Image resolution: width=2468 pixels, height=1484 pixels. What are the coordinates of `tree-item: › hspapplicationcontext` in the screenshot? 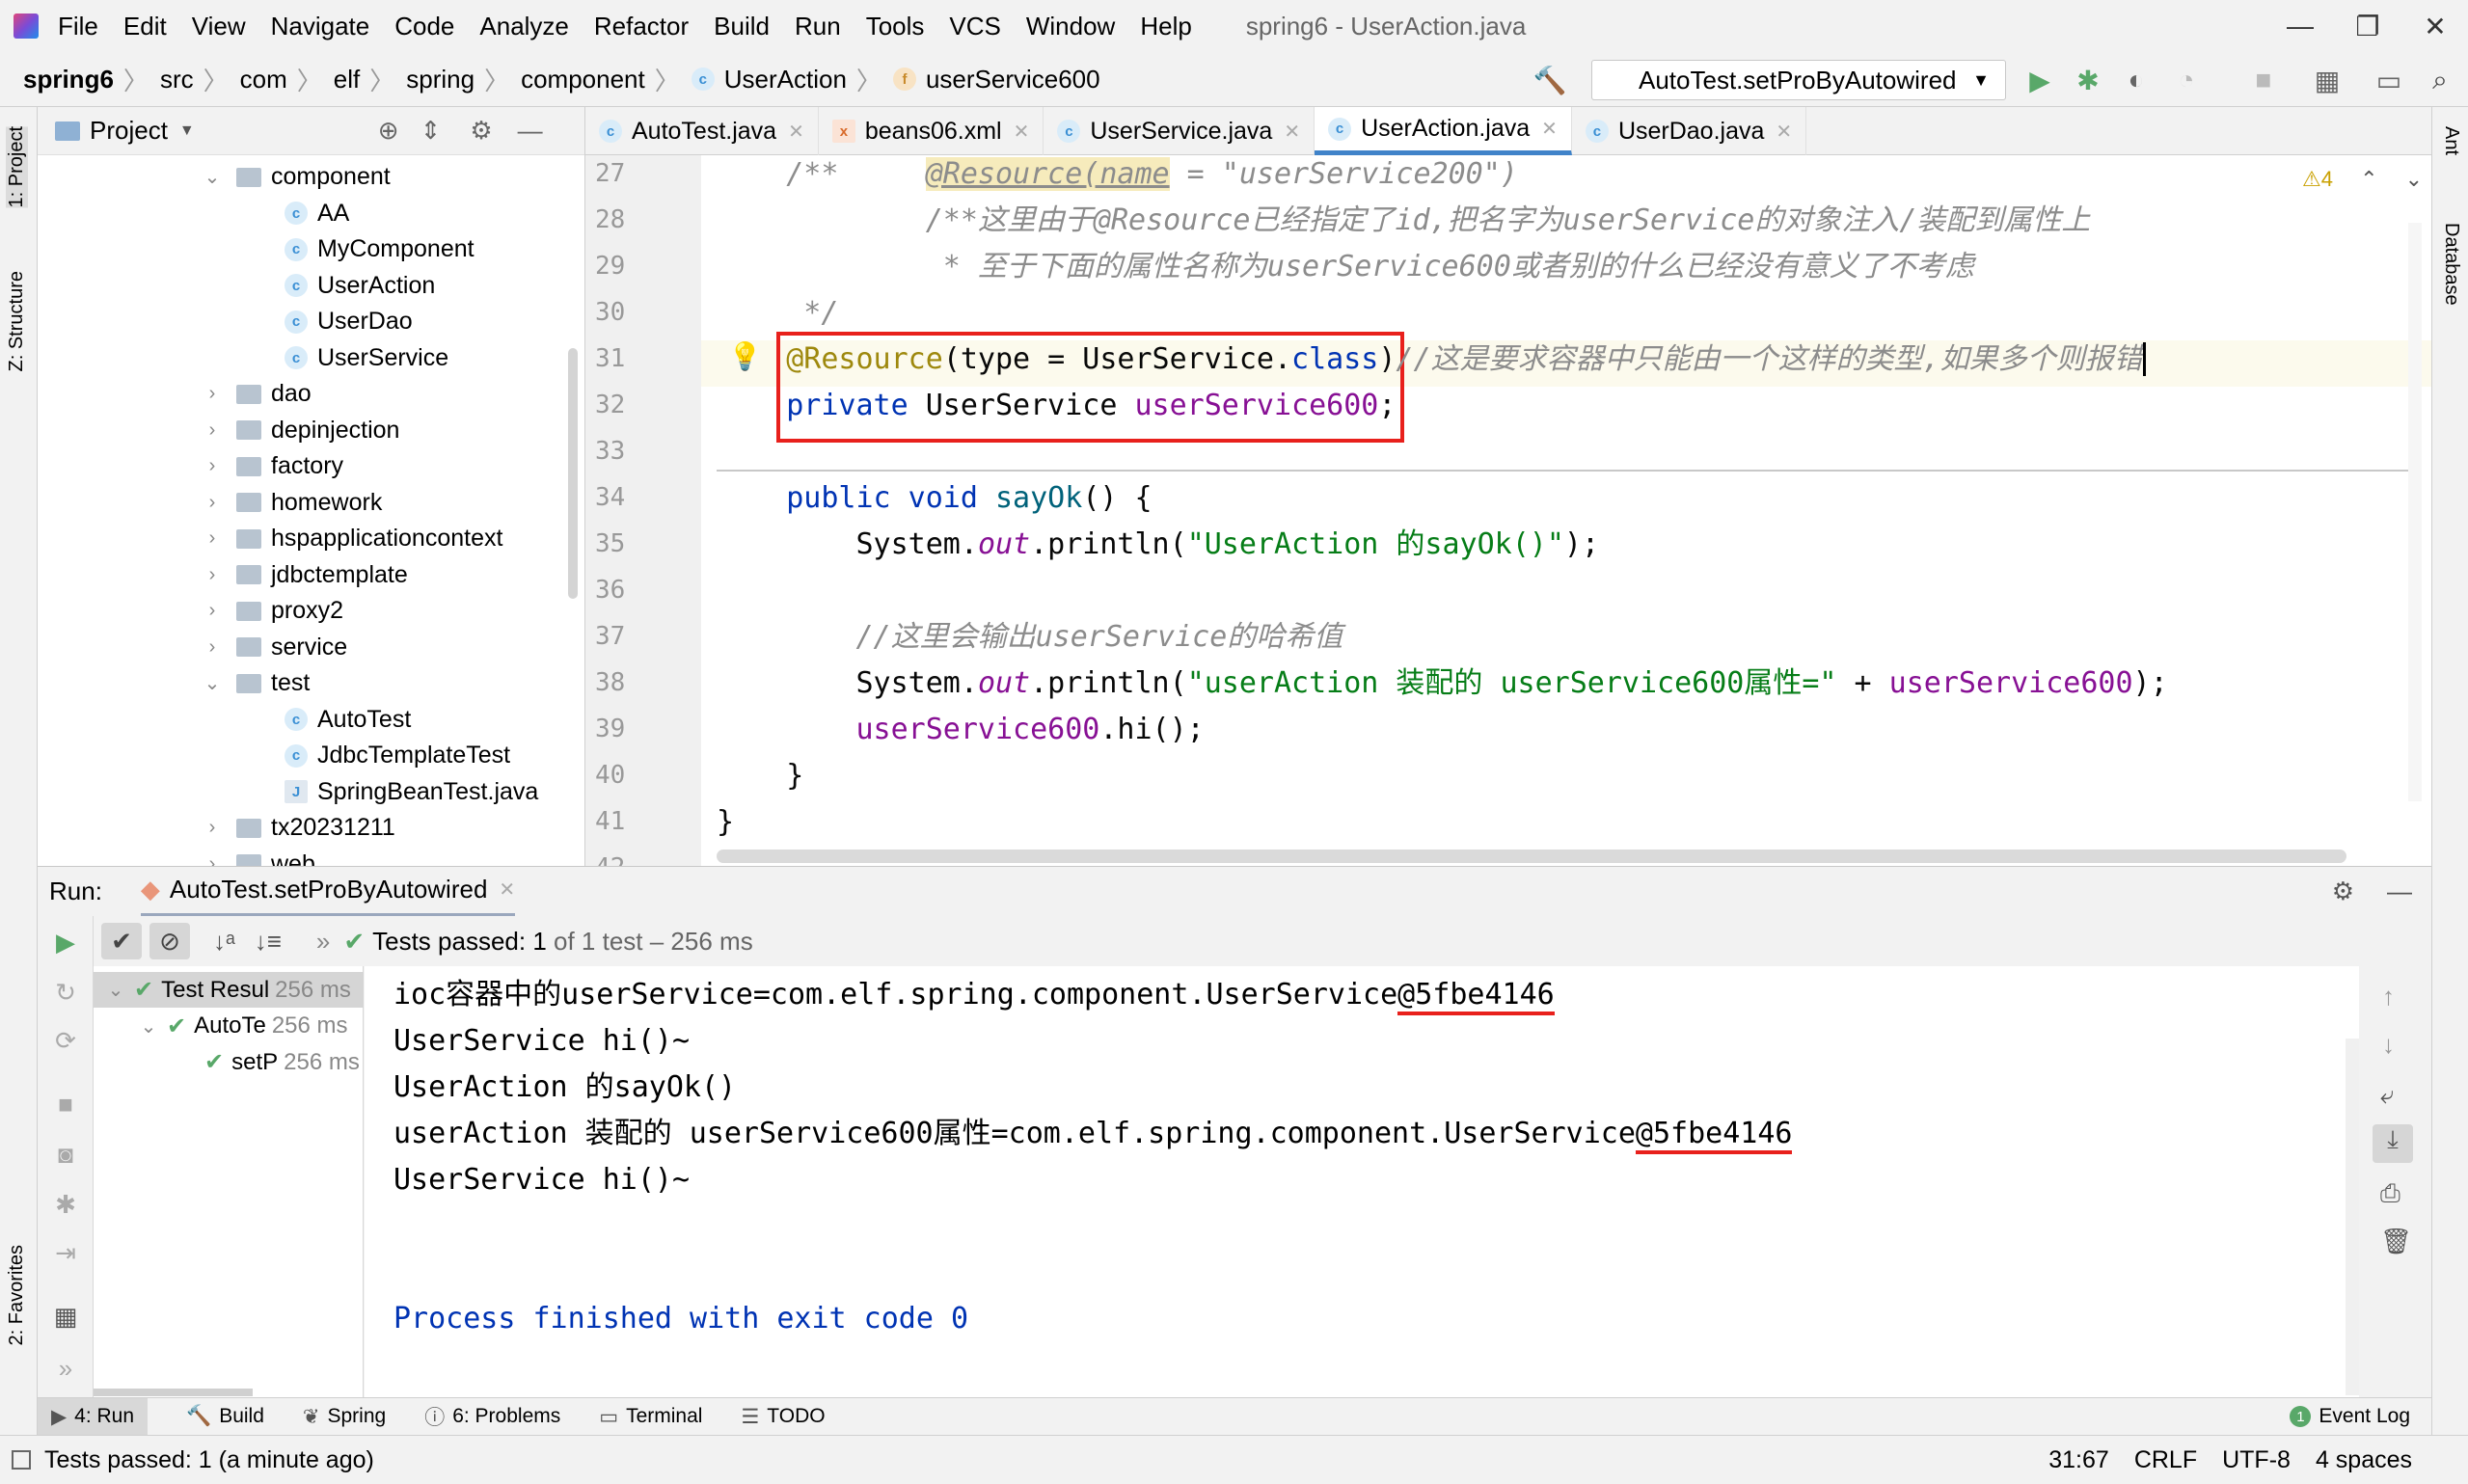 It's located at (352, 538).